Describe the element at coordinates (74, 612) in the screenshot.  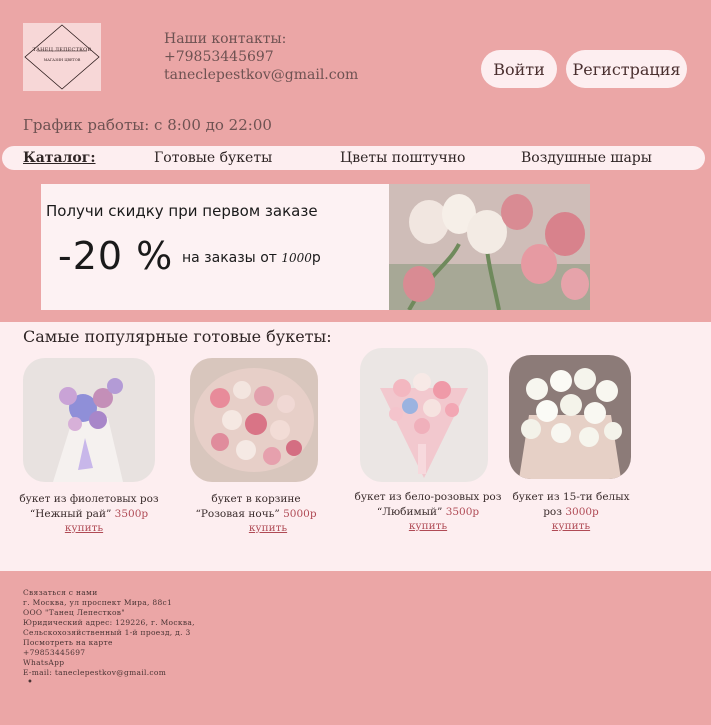
I see `footer-company: ООО "Танец Лепестков"` at that location.